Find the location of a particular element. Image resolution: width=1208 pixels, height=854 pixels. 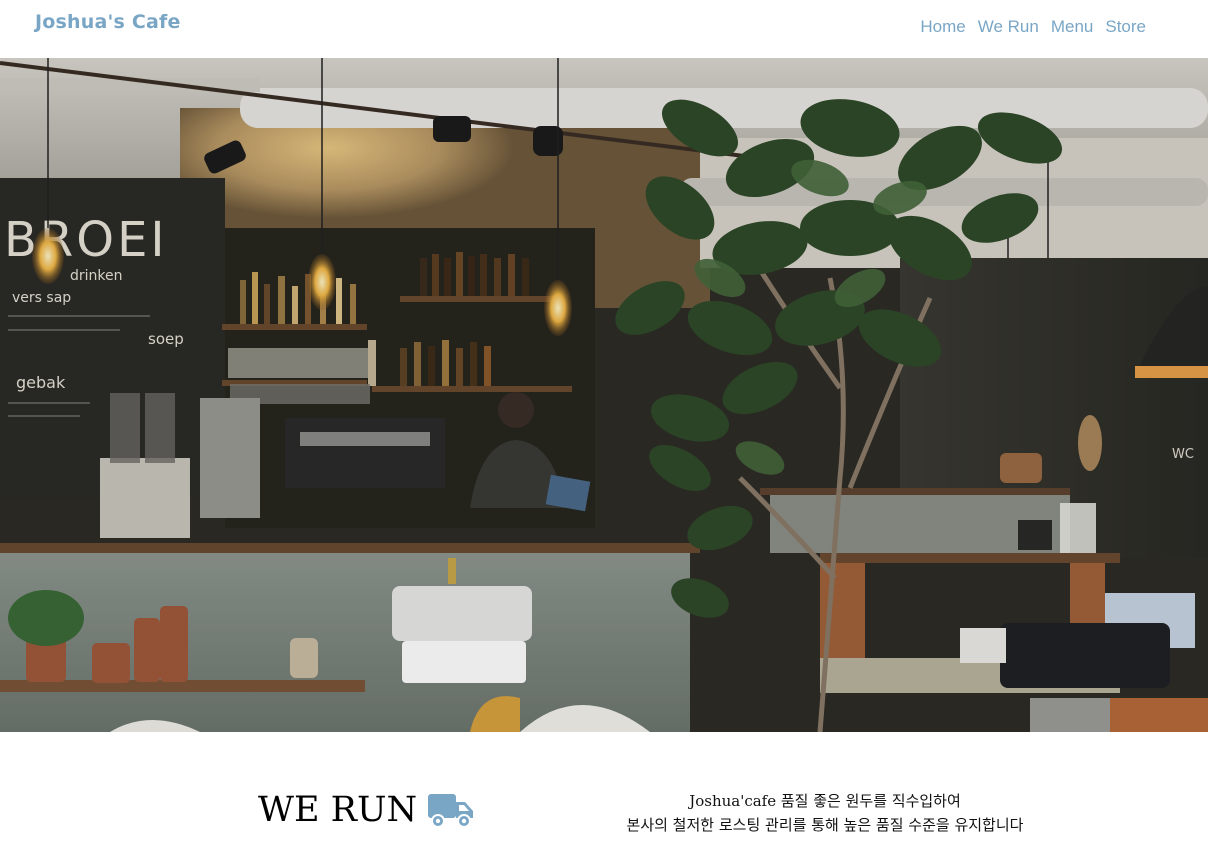

we-run-description-line-1: Joshua'cafe 품질 좋은 원두를 직수입하여 is located at coordinates (825, 801).